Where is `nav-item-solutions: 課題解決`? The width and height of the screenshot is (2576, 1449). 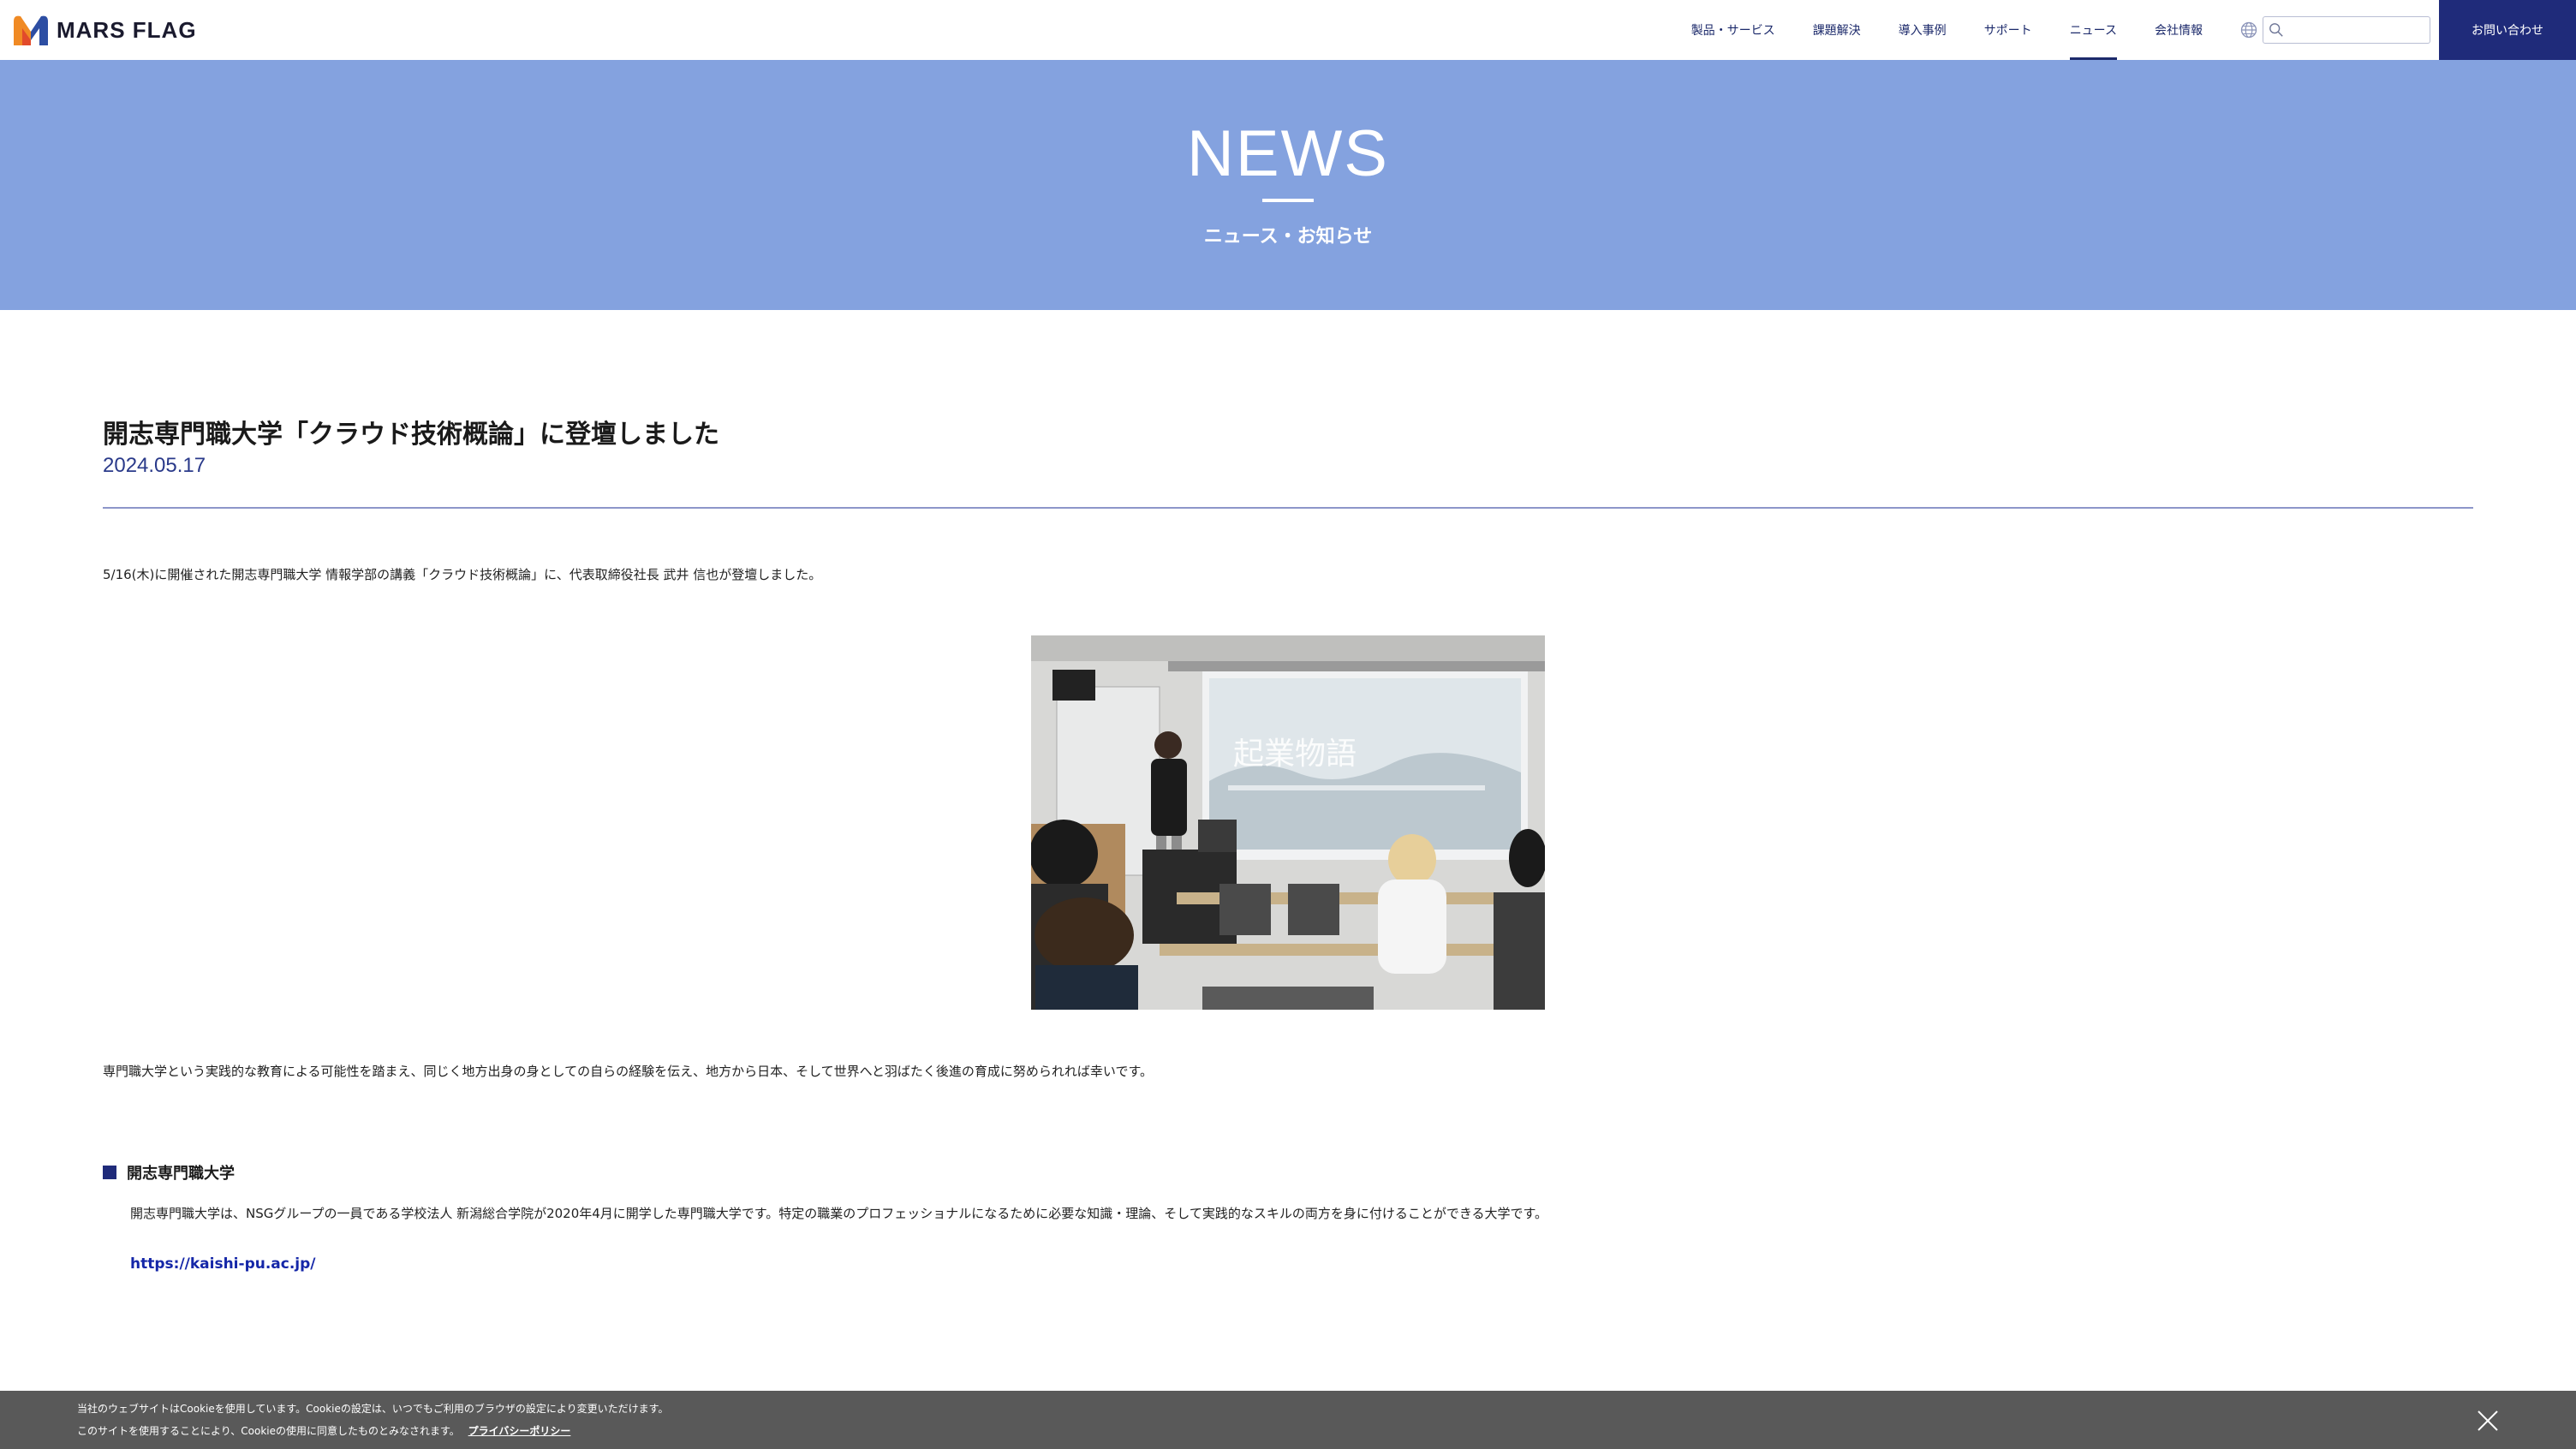 nav-item-solutions: 課題解決 is located at coordinates (1837, 30).